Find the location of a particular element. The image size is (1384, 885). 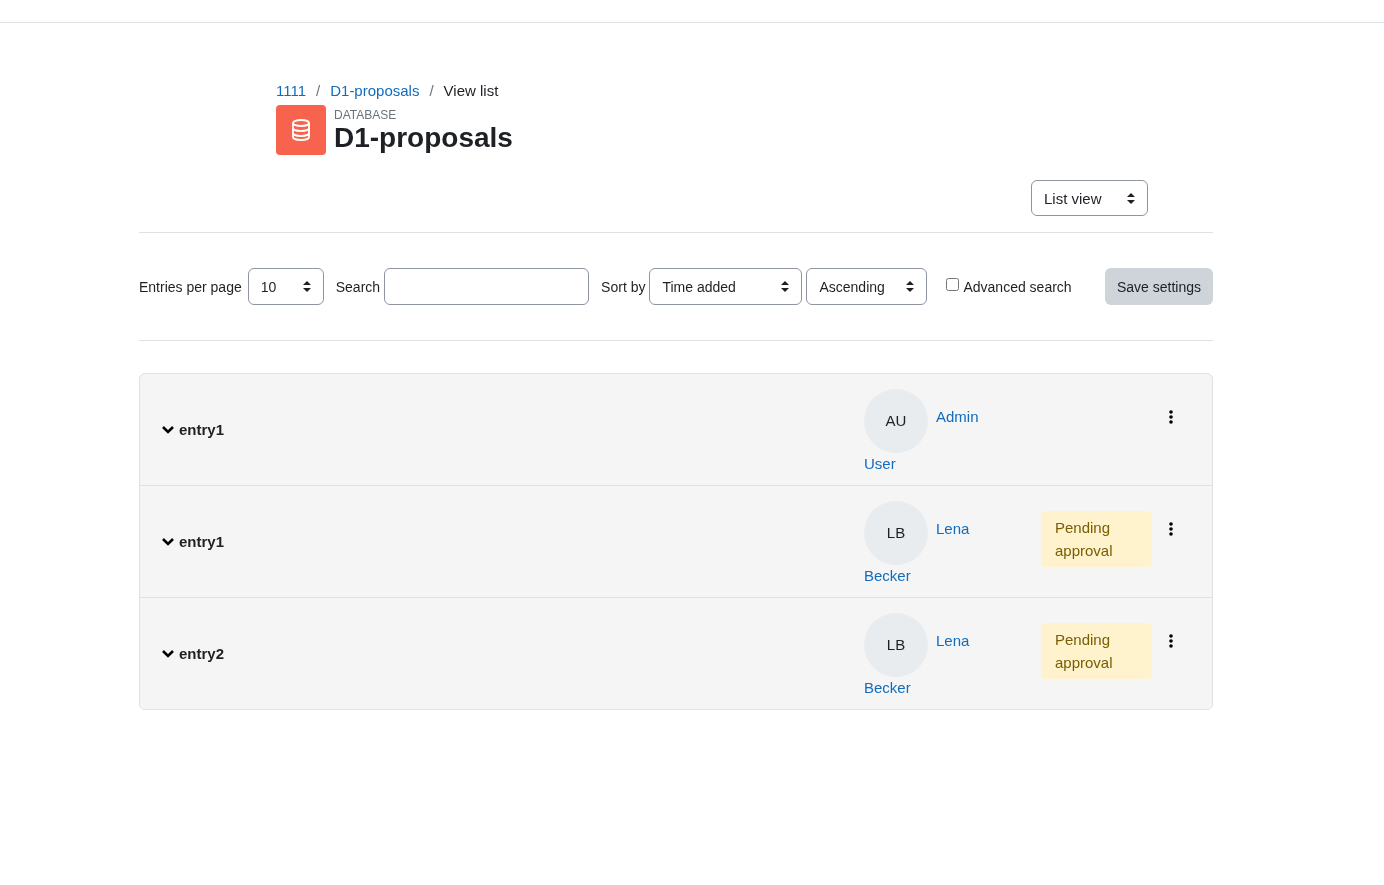

advanced-search-checkbox is located at coordinates (953, 284).